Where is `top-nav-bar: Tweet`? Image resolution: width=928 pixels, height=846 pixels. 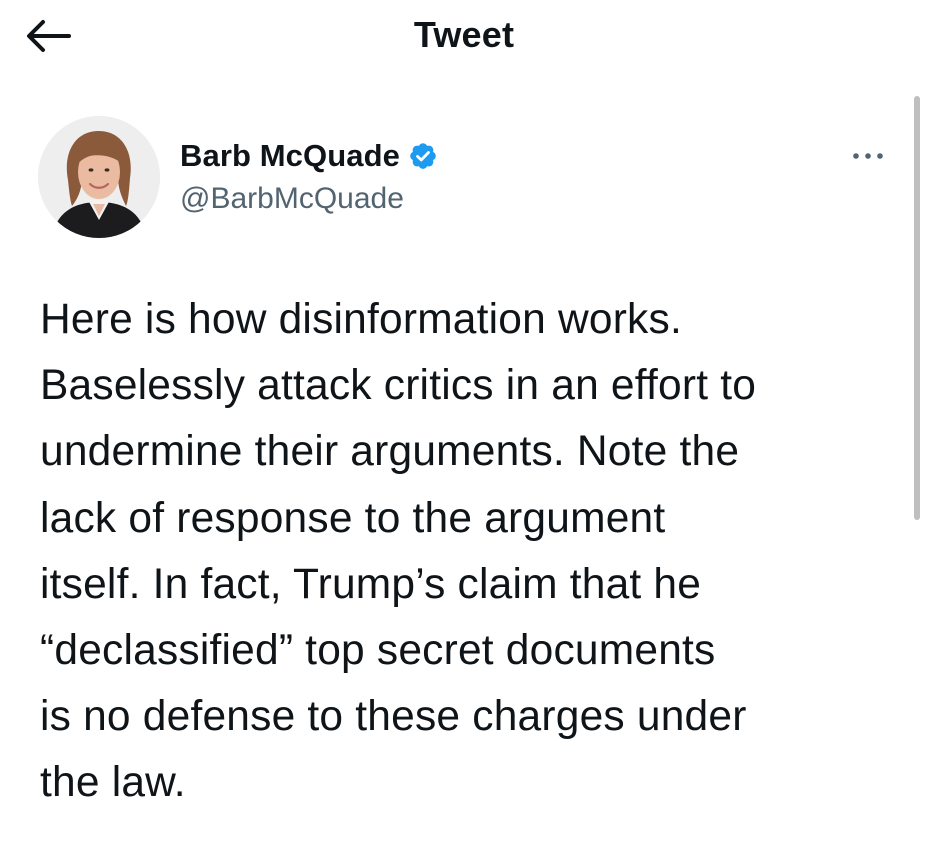 top-nav-bar: Tweet is located at coordinates (464, 40).